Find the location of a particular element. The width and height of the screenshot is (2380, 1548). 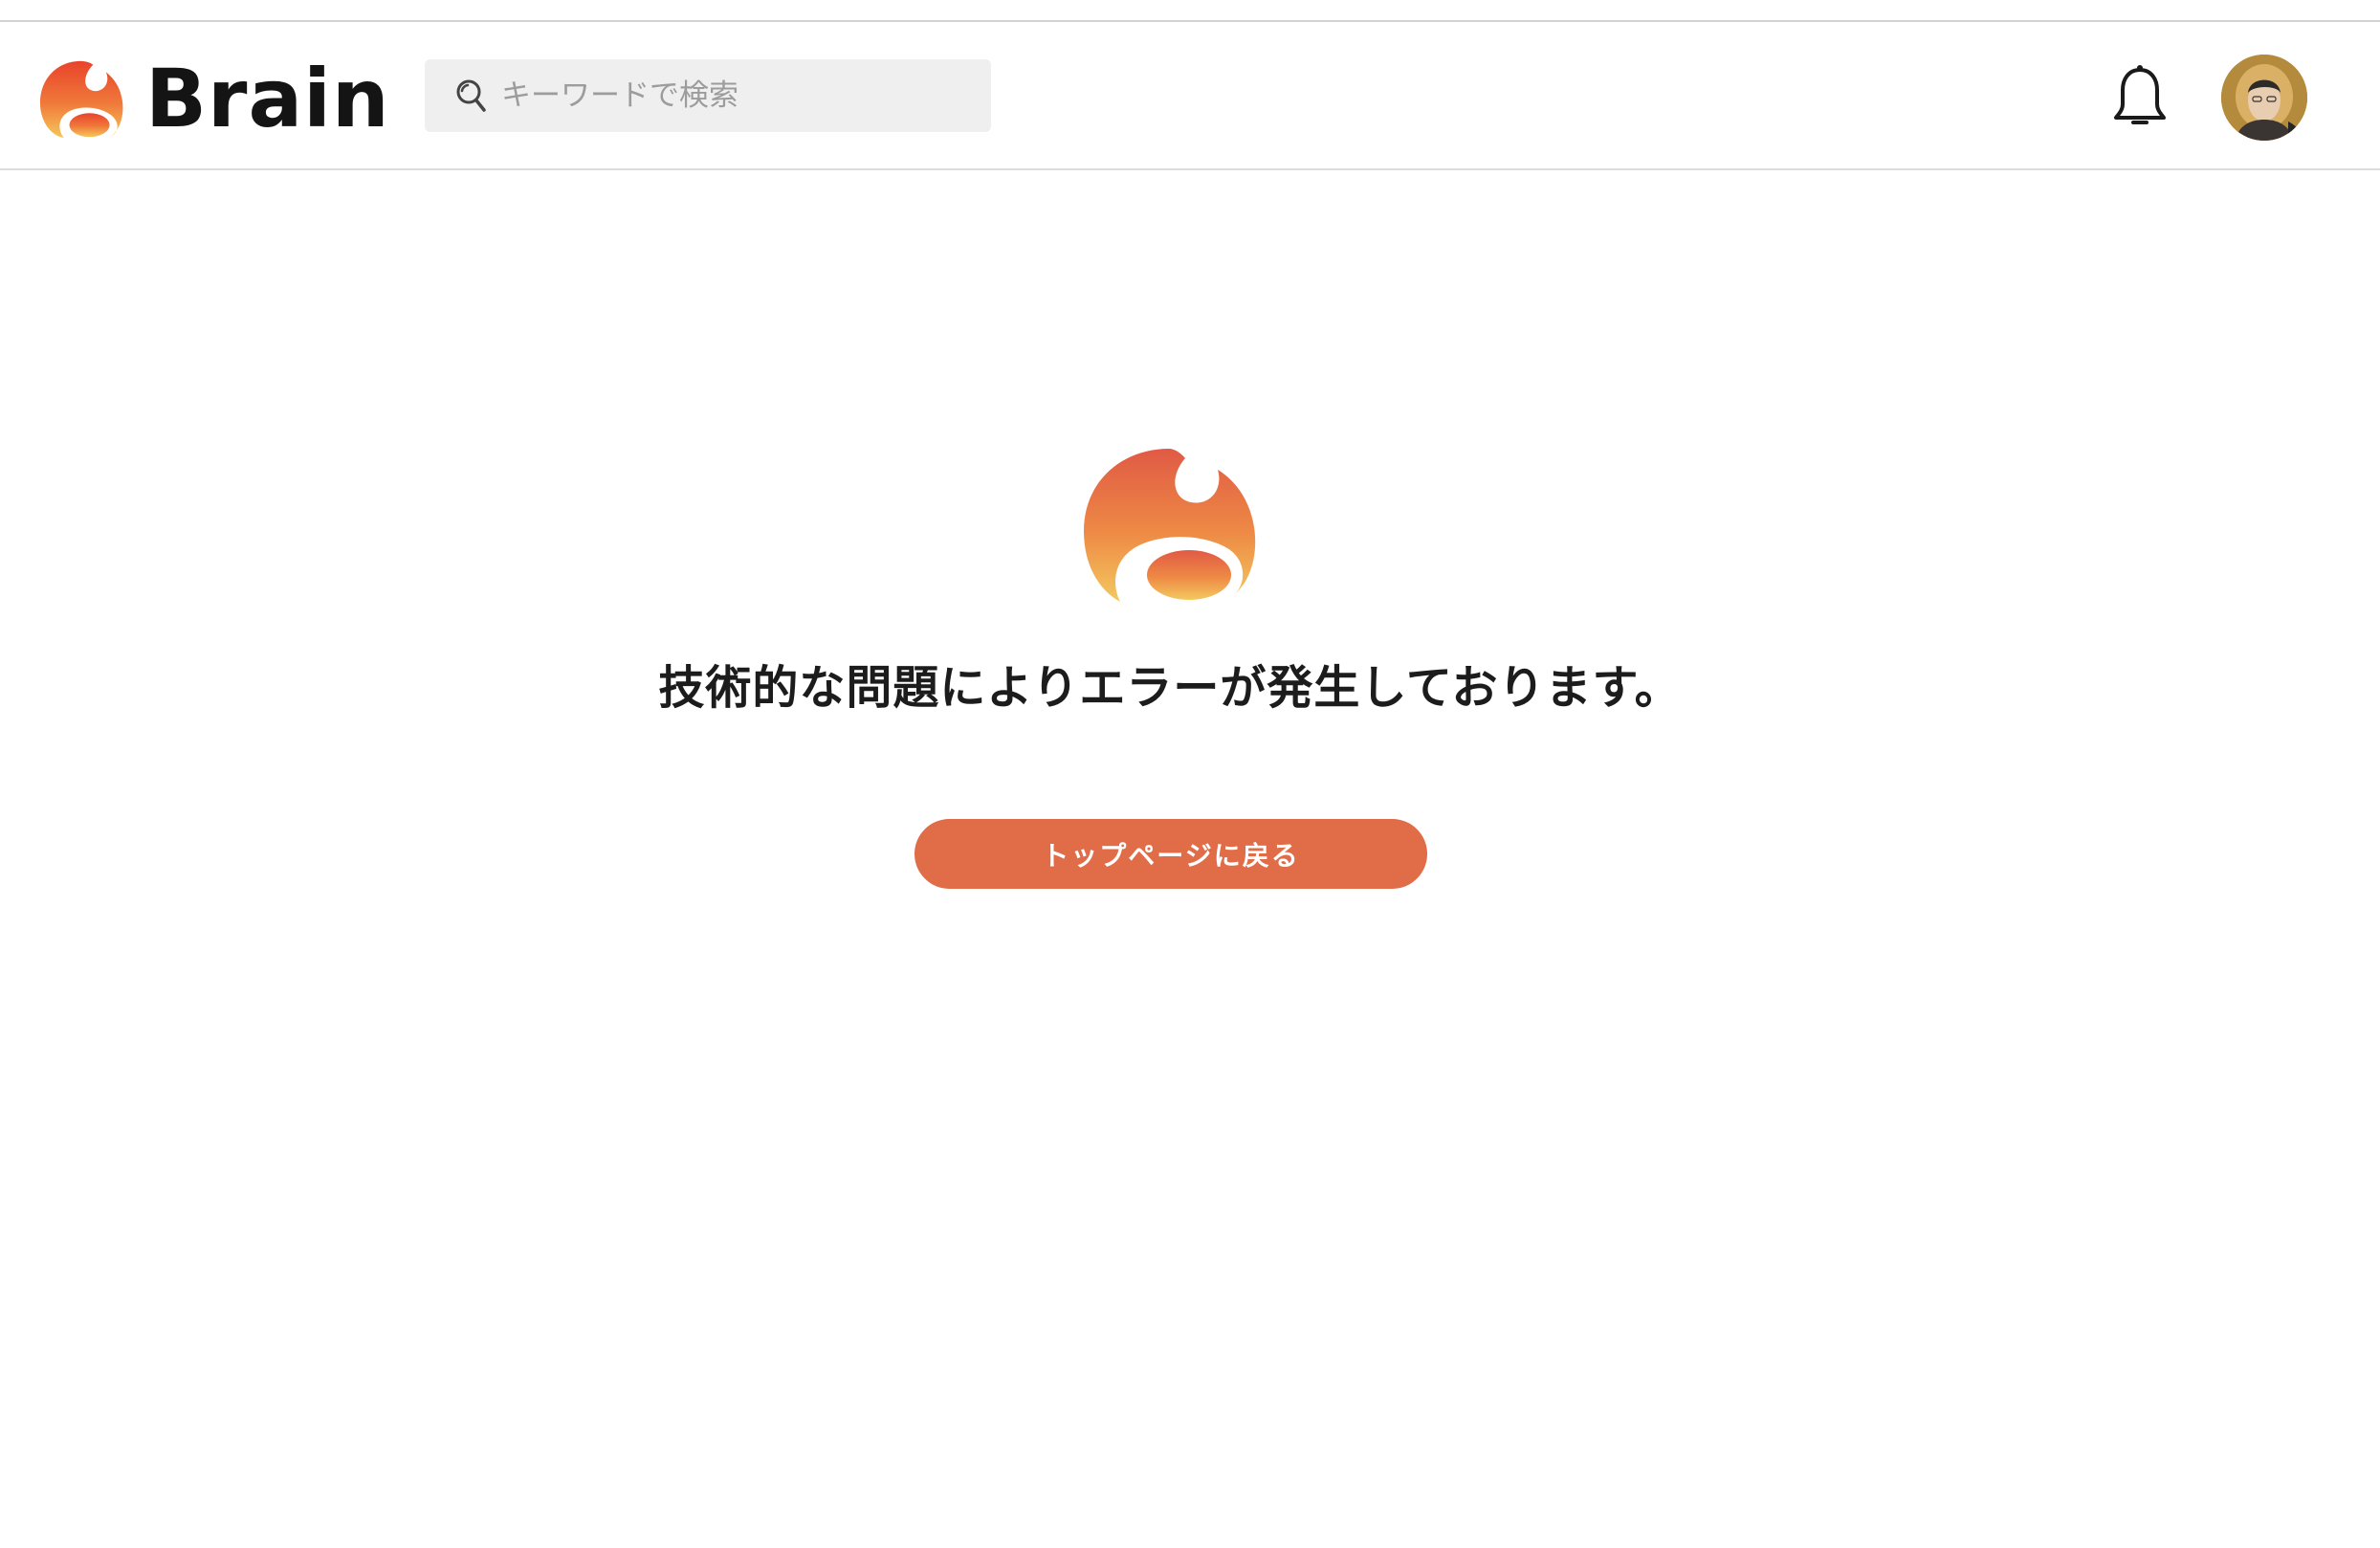

site-header: Brain is located at coordinates (1190, 96).